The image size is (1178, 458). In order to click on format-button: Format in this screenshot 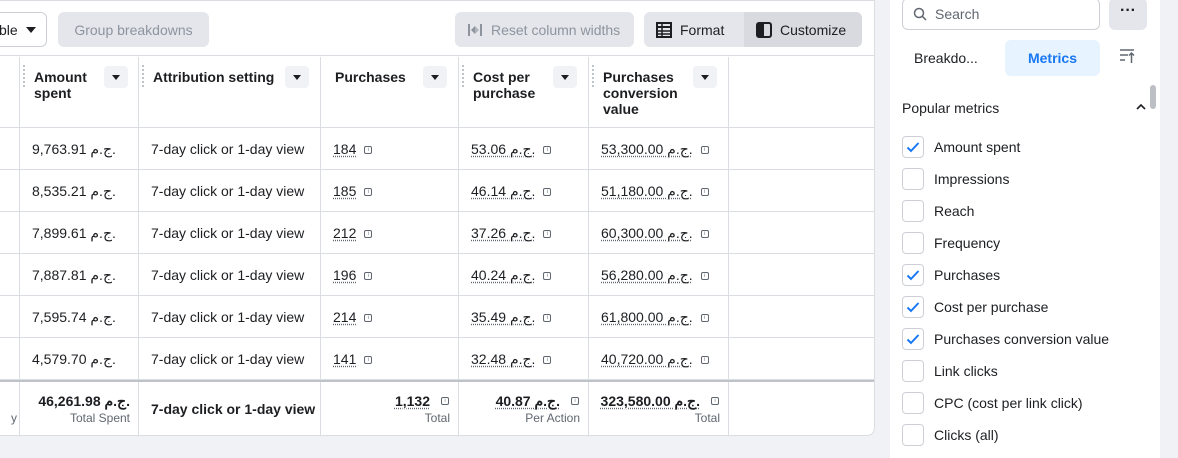, I will do `click(694, 29)`.